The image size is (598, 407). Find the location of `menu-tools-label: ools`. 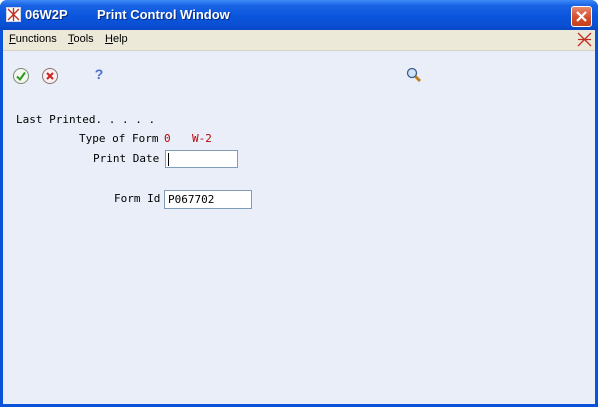

menu-tools-label: ools is located at coordinates (83, 39).